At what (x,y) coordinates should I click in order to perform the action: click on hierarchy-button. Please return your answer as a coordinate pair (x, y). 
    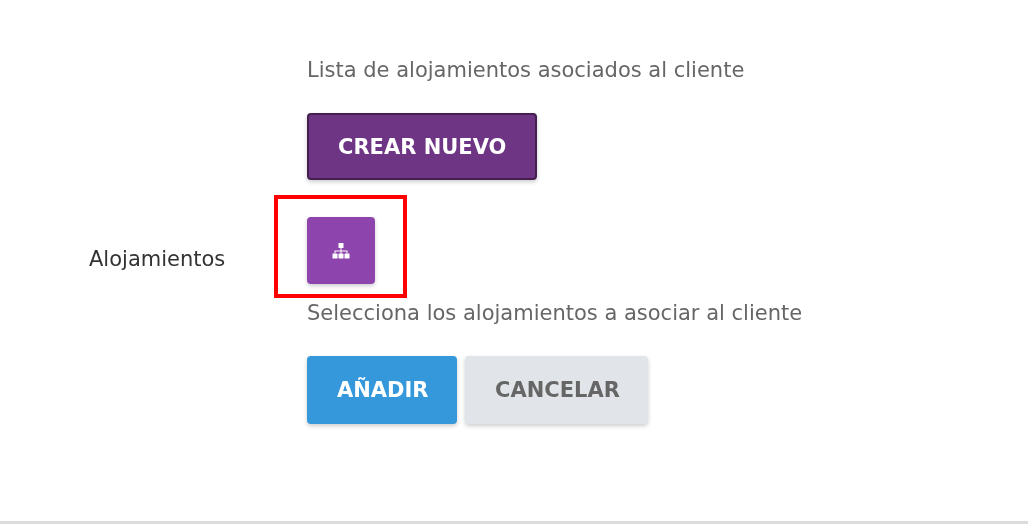
    Looking at the image, I should click on (341, 250).